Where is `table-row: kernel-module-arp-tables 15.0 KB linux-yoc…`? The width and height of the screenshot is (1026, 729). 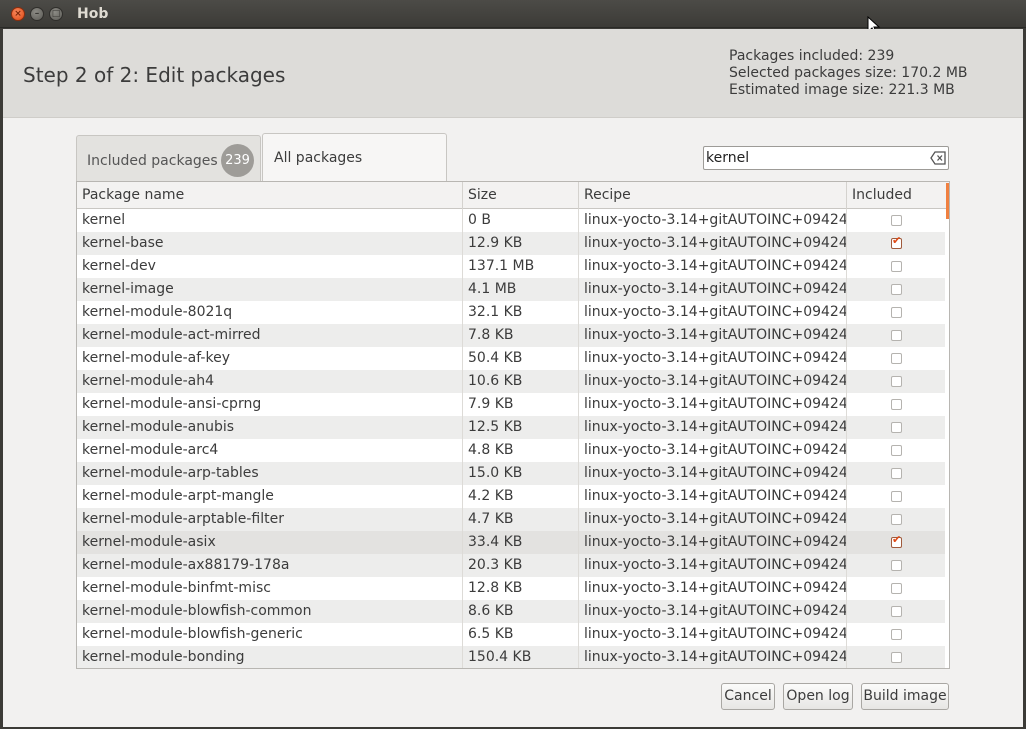
table-row: kernel-module-arp-tables 15.0 KB linux-yoc… is located at coordinates (511, 473).